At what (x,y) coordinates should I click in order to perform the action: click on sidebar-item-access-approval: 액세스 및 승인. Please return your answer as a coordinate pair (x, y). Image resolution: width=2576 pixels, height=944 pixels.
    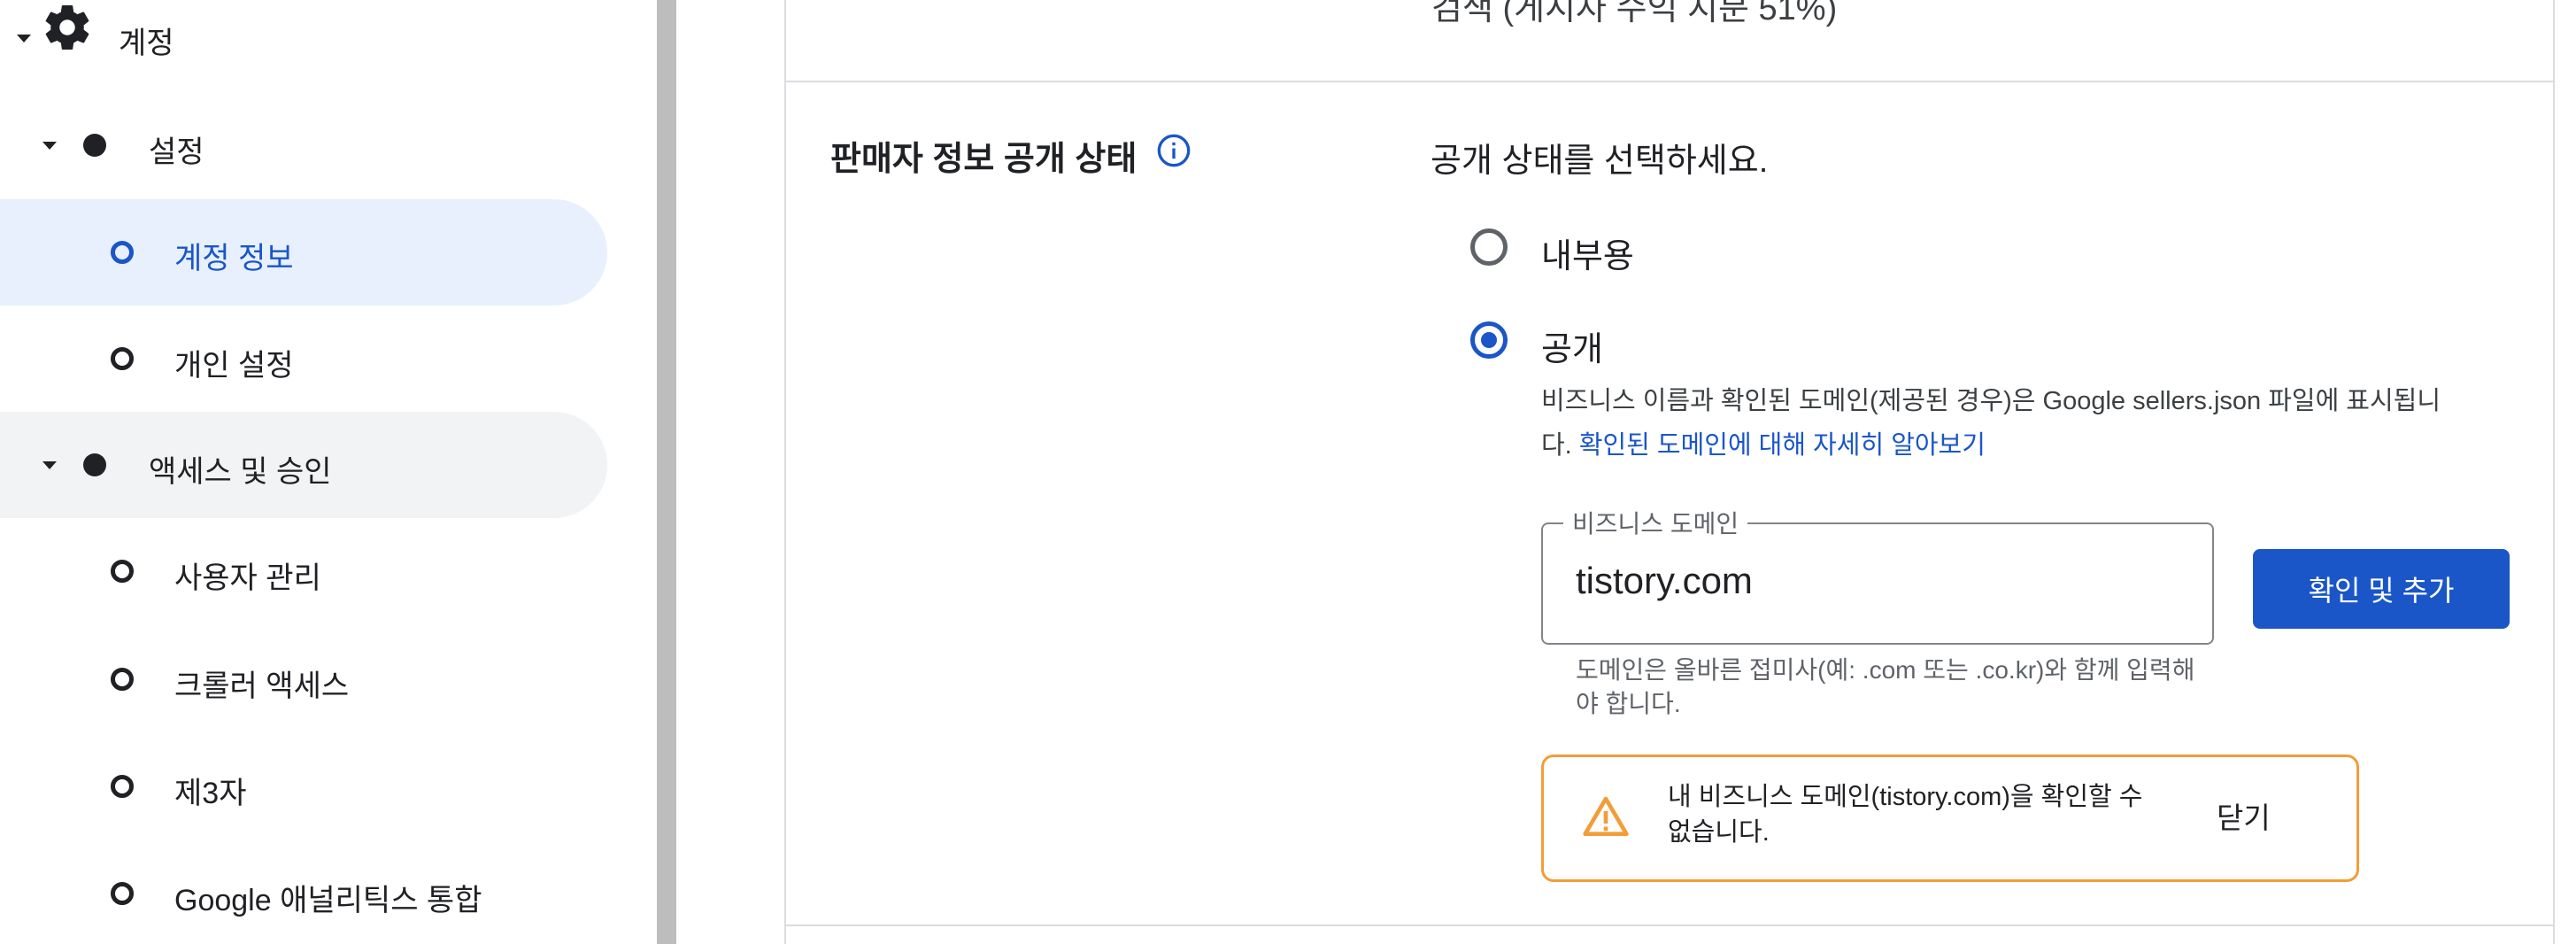
    Looking at the image, I should click on (303, 465).